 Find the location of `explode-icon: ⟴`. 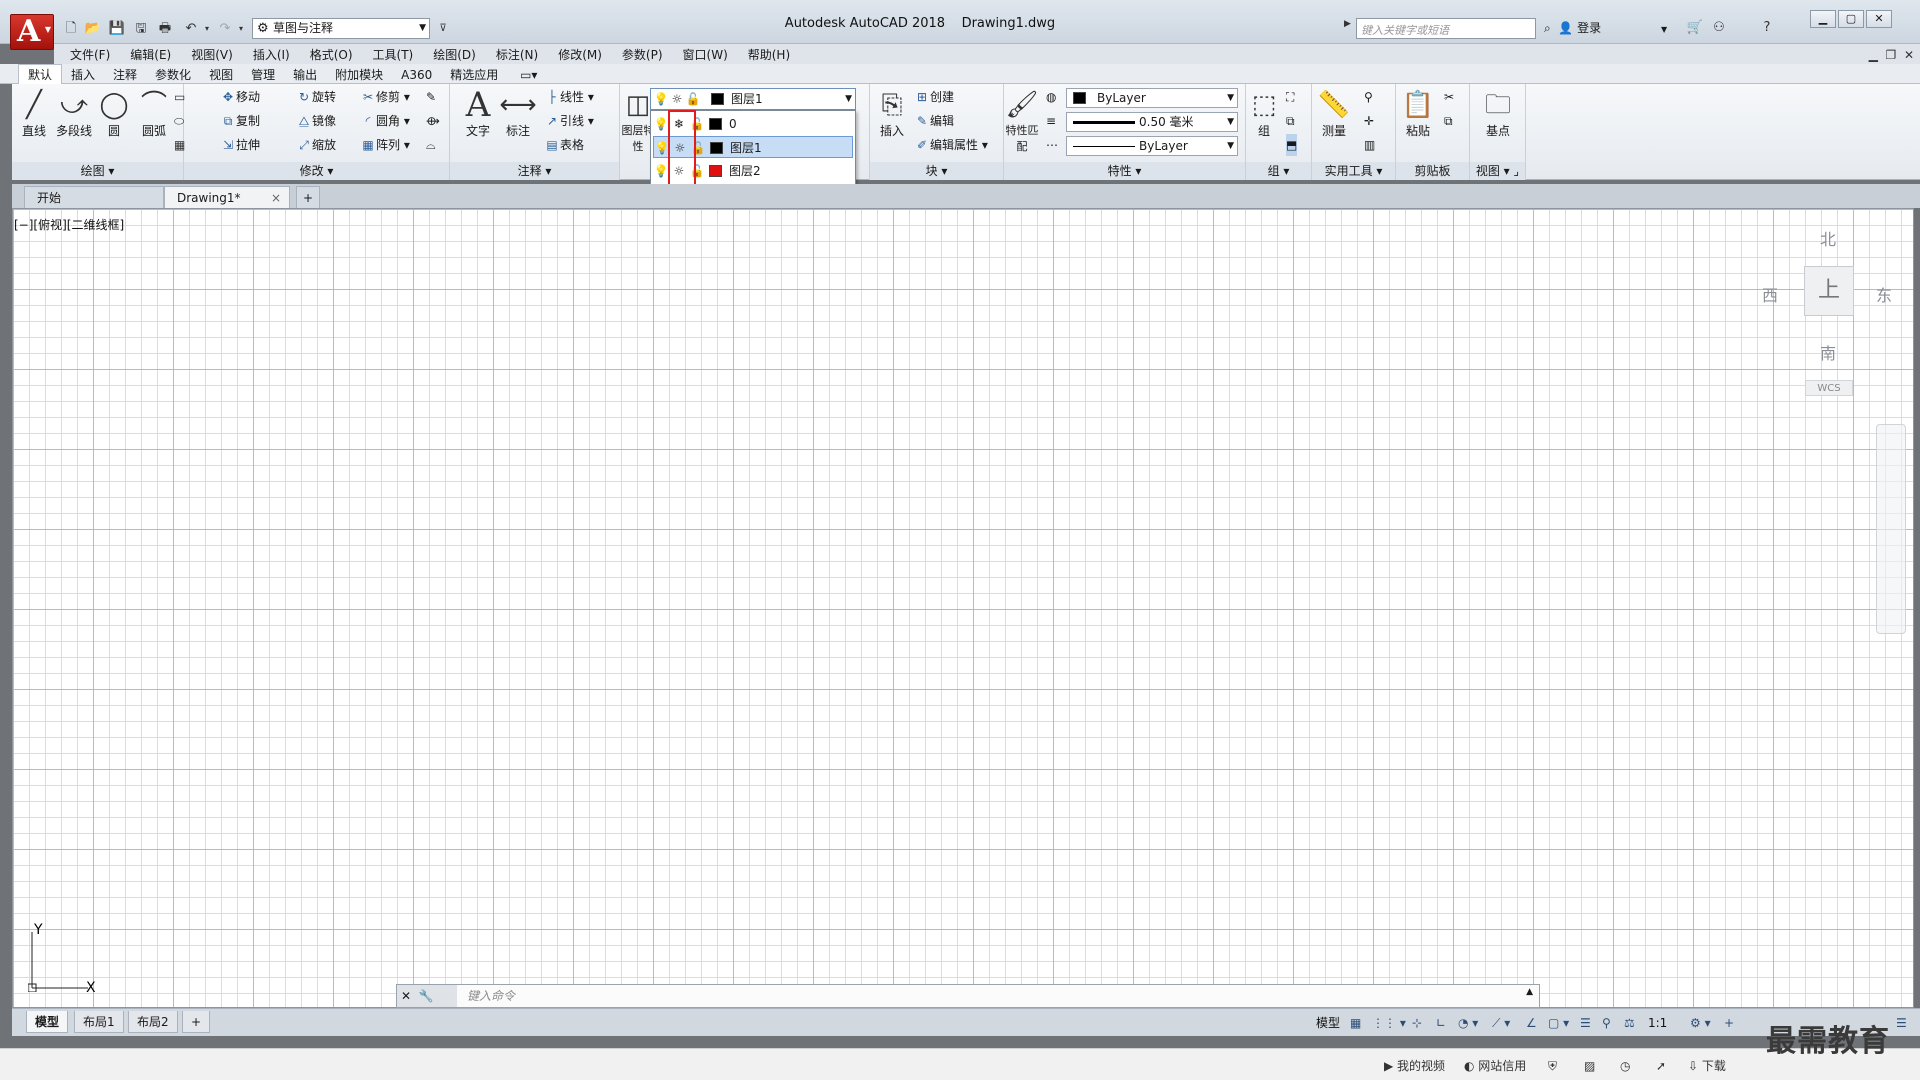

explode-icon: ⟴ is located at coordinates (433, 121).